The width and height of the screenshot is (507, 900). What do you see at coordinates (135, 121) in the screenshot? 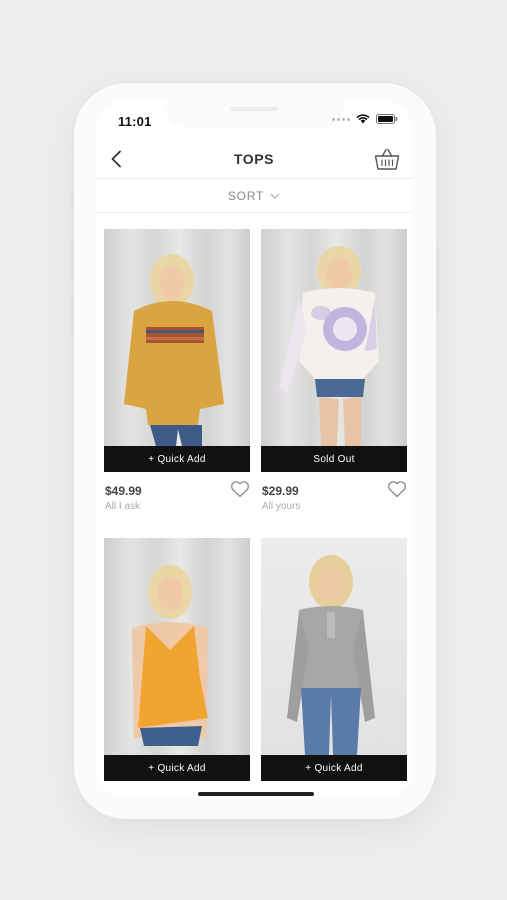
I see `status-time: 11:01` at bounding box center [135, 121].